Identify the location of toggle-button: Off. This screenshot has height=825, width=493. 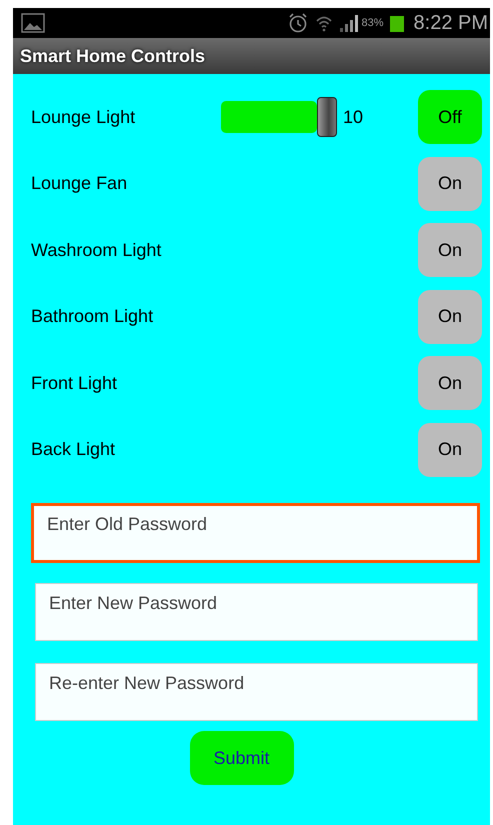
(450, 117).